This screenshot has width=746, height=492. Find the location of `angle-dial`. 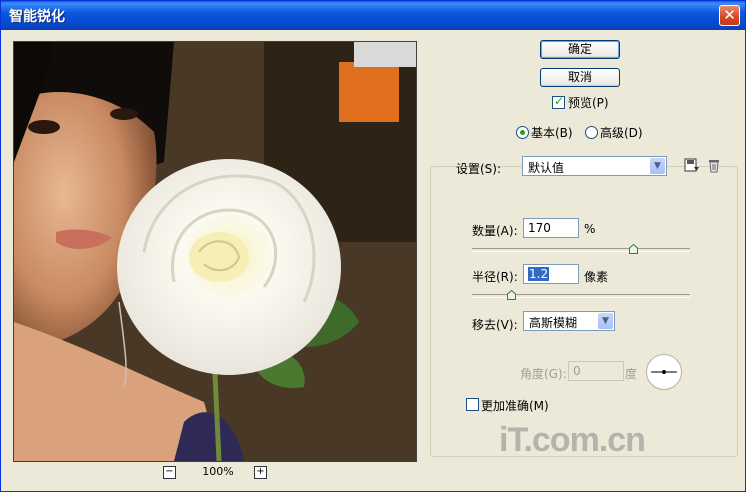

angle-dial is located at coordinates (664, 372).